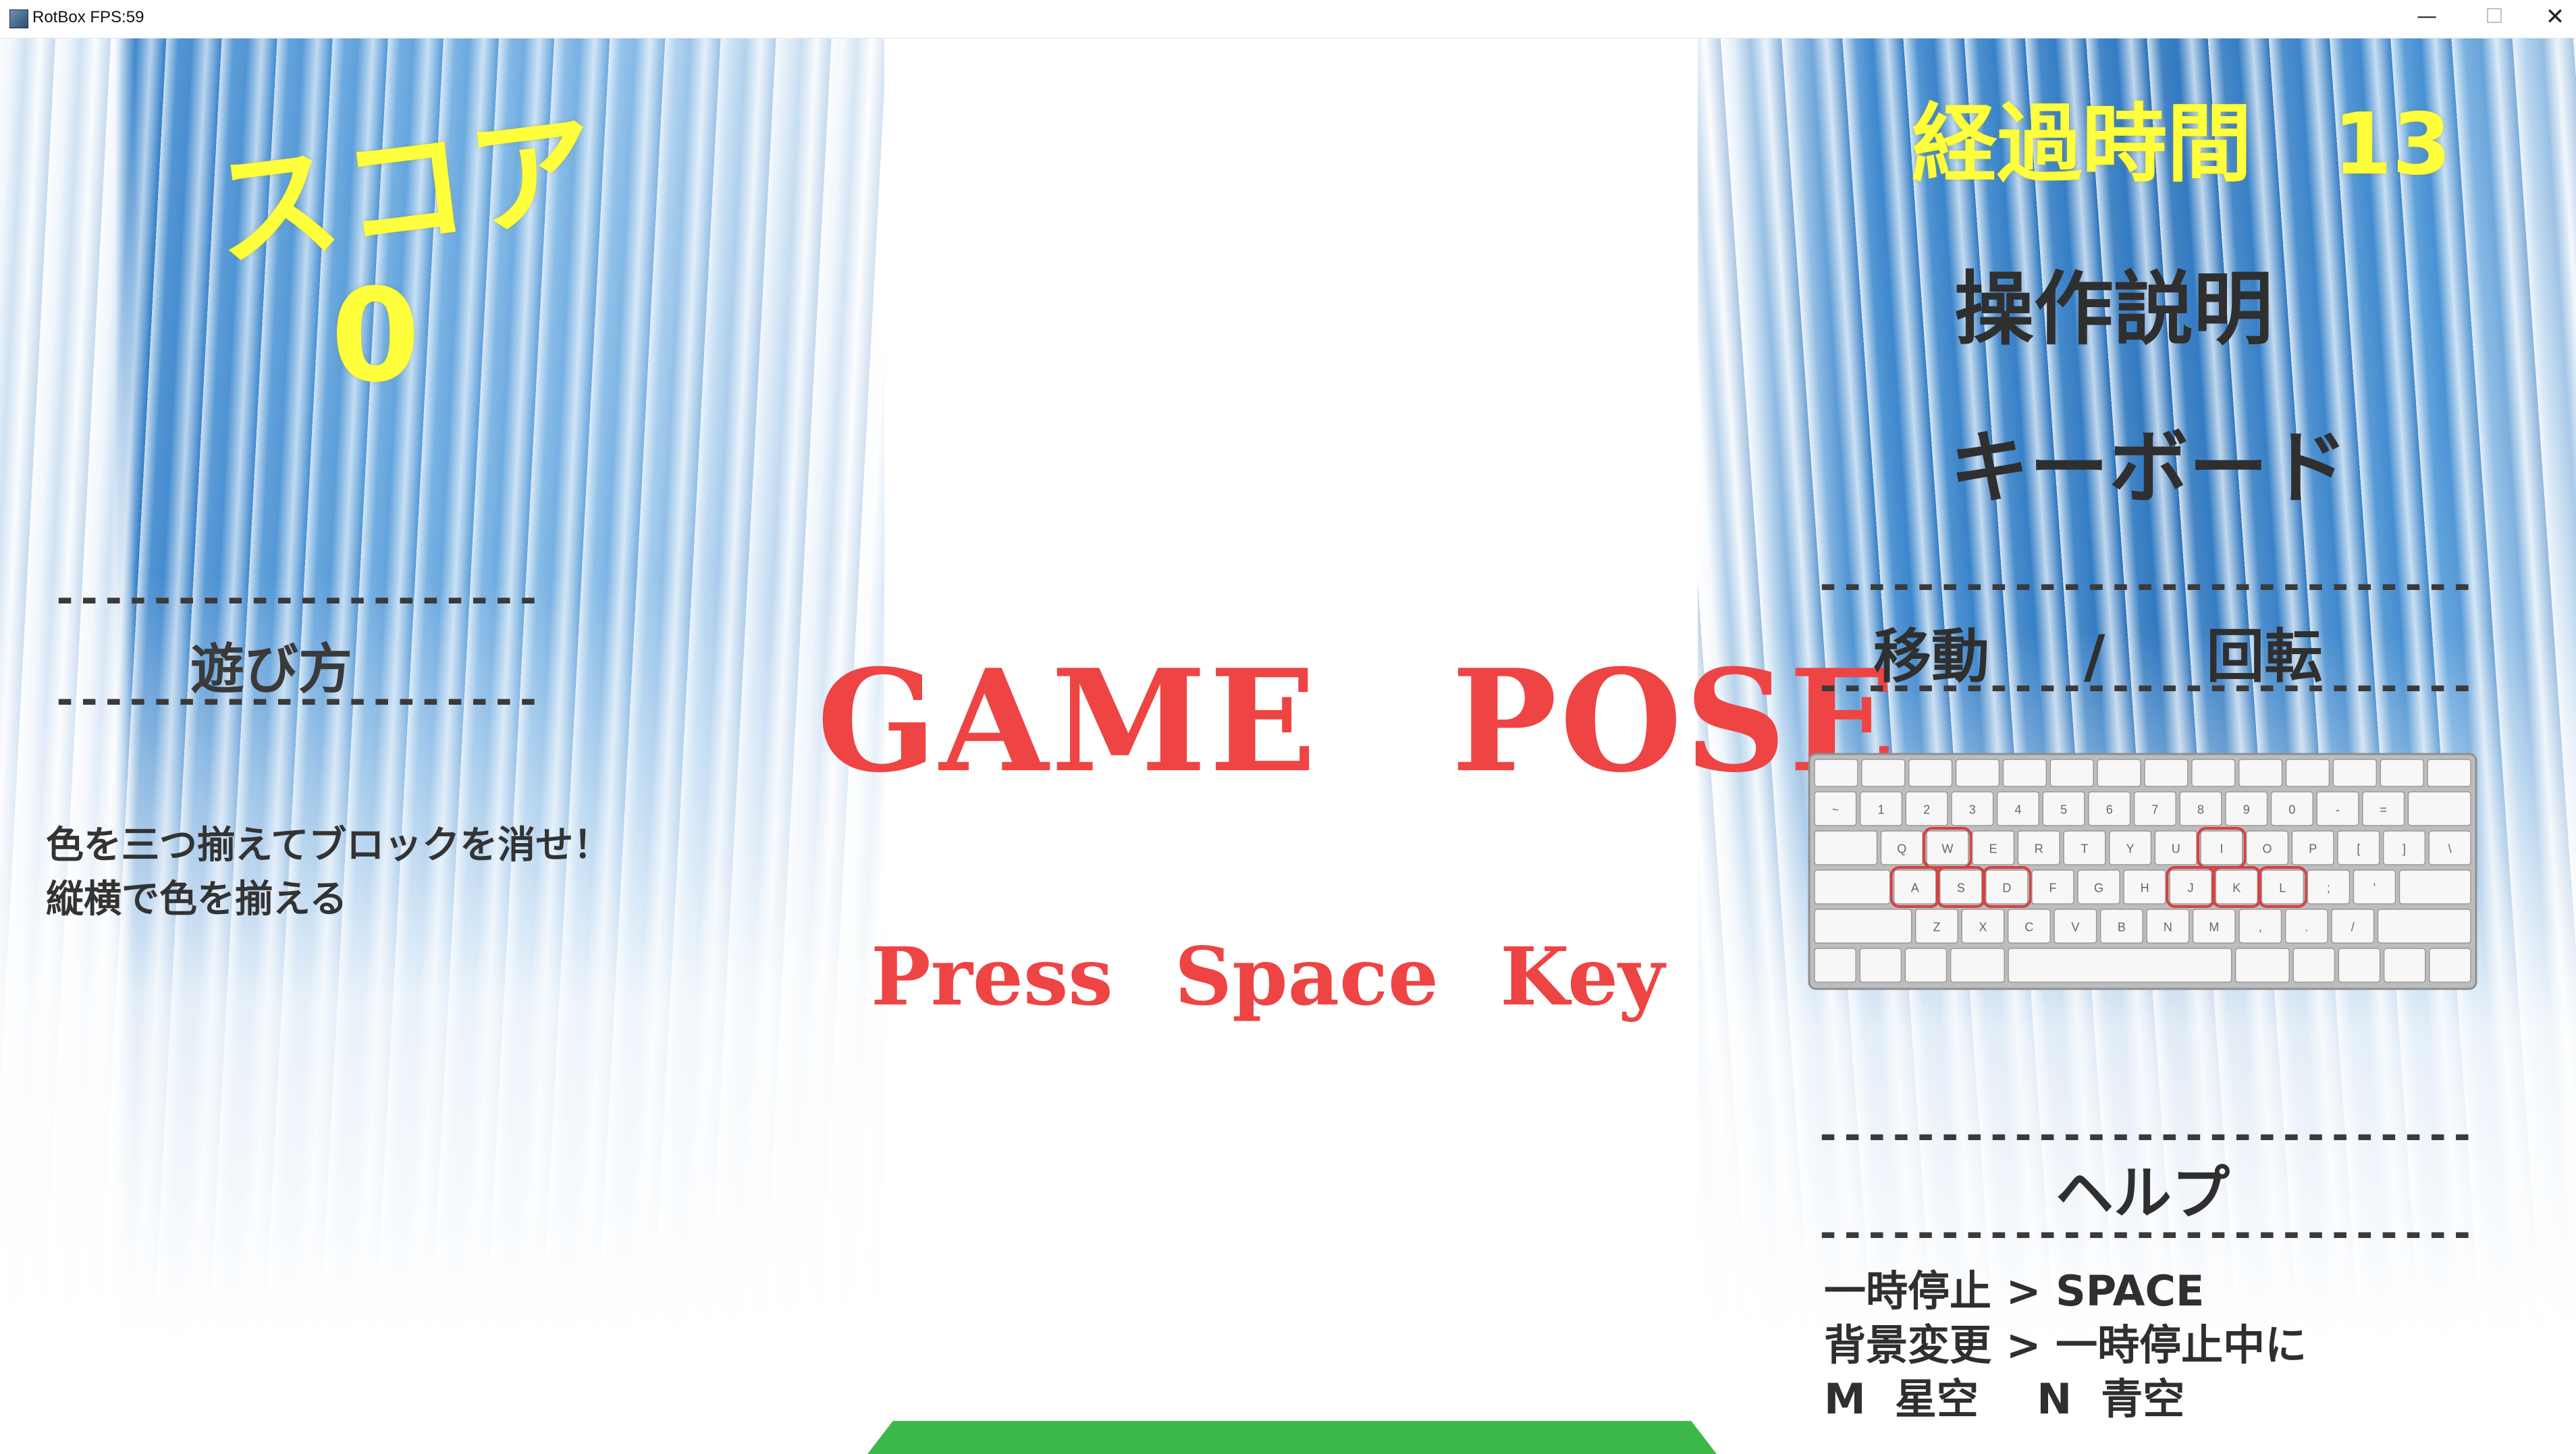  What do you see at coordinates (2353, 926) in the screenshot?
I see `keyboard-key: /` at bounding box center [2353, 926].